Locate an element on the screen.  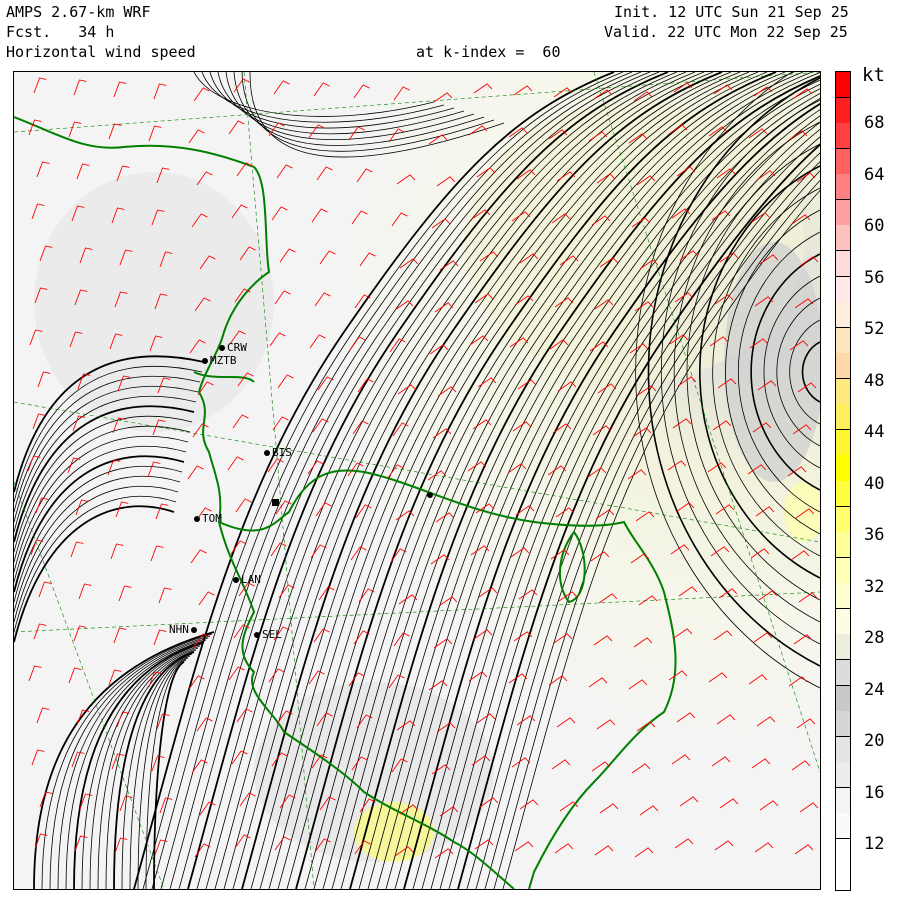
valid-time: Valid. 22 UTC Mon 22 Sep 25 is located at coordinates (726, 32).